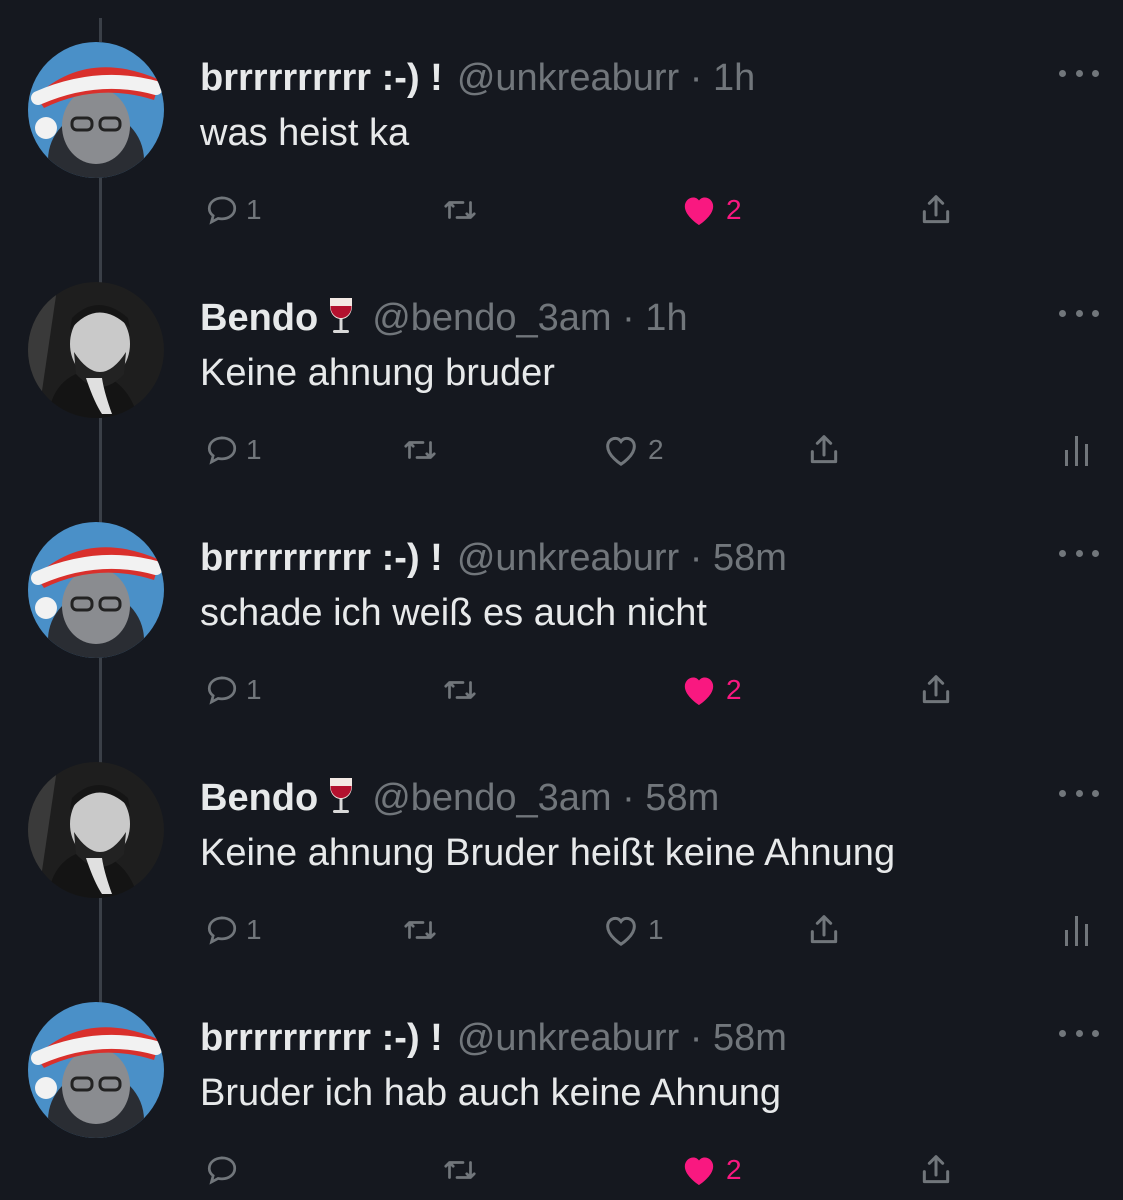 The image size is (1123, 1200). I want to click on tweet-text: was heist ka, so click(305, 133).